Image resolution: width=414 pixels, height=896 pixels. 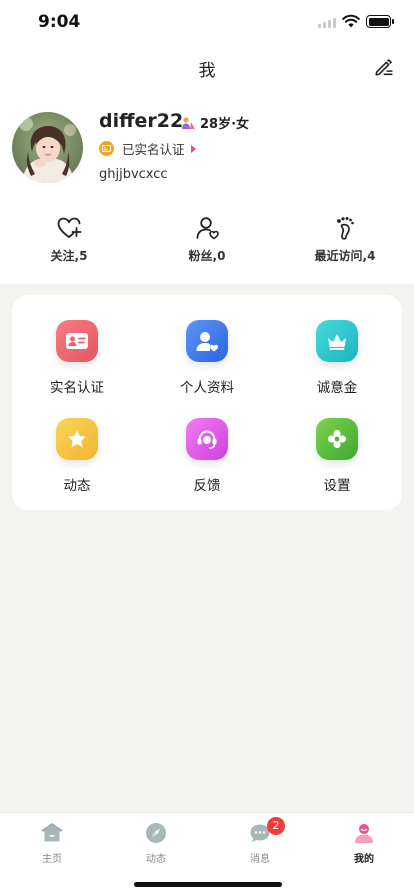 I want to click on edit-icon, so click(x=384, y=67).